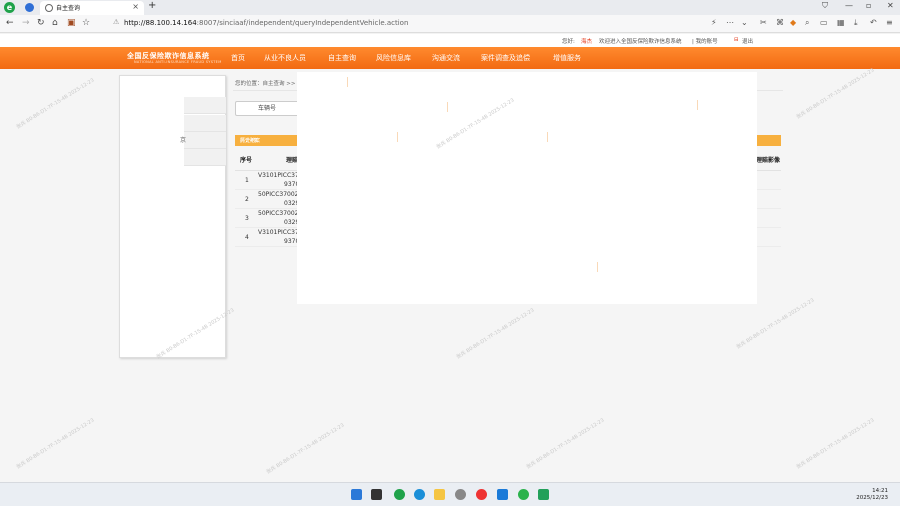 The height and width of the screenshot is (506, 900). What do you see at coordinates (780, 22) in the screenshot?
I see `game-icon: ⌘` at bounding box center [780, 22].